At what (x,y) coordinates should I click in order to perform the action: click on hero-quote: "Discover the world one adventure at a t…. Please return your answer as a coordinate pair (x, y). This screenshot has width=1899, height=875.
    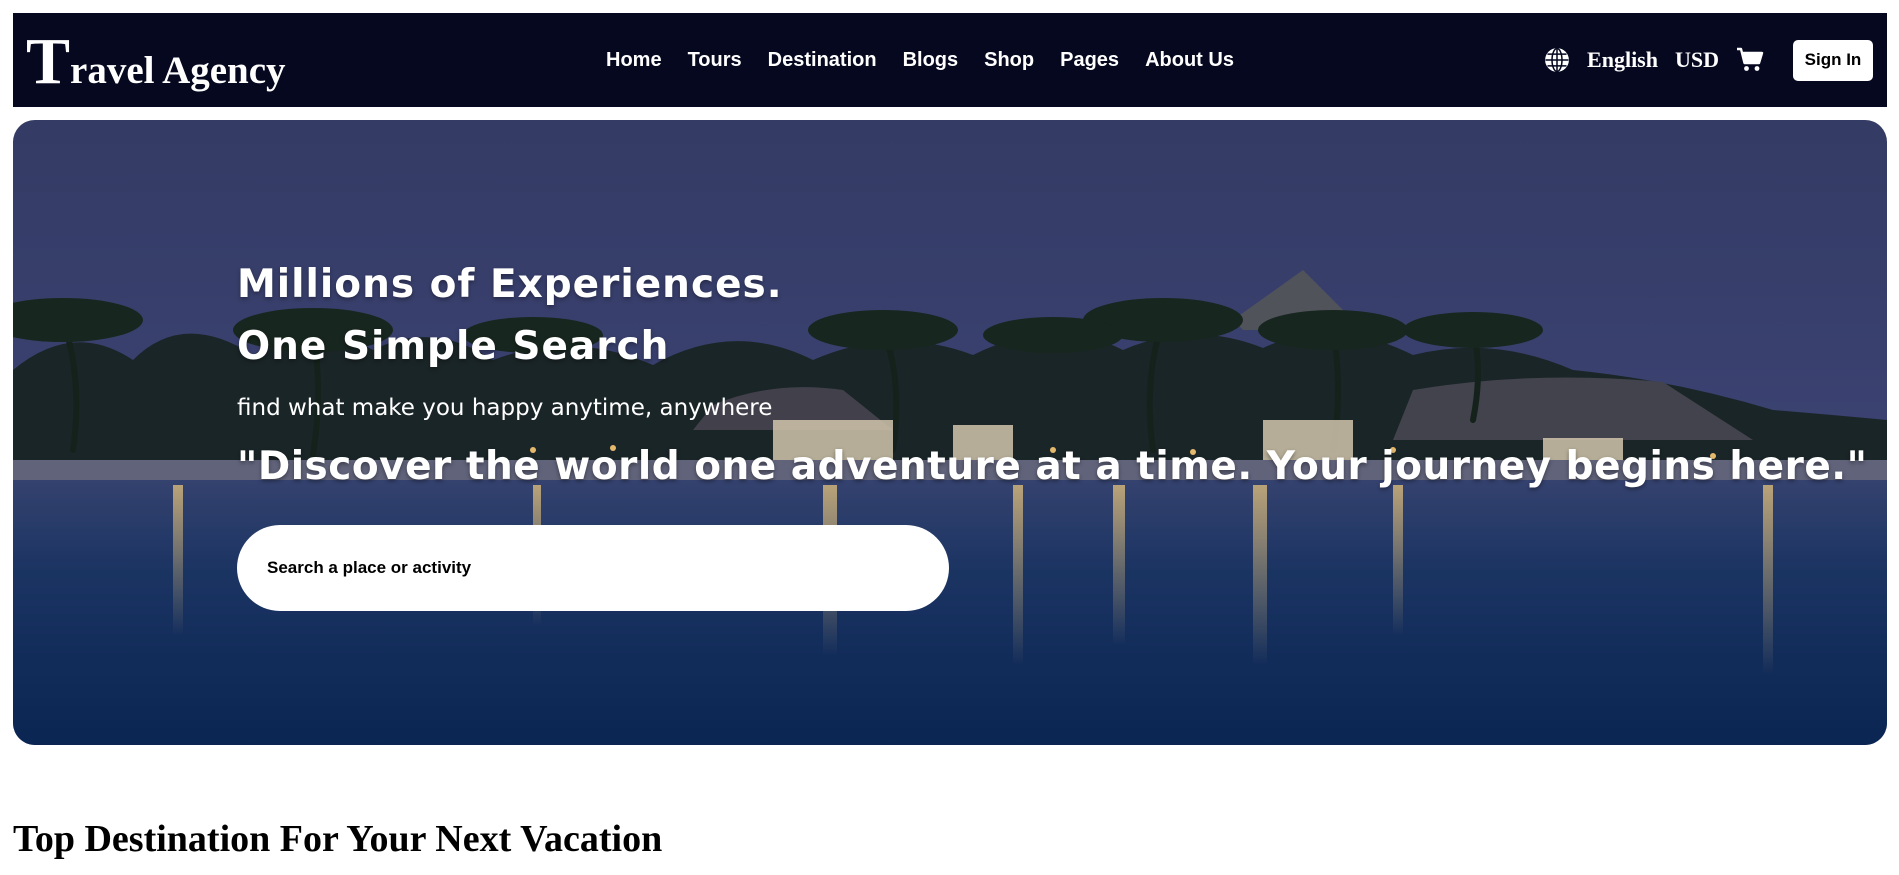
    Looking at the image, I should click on (1052, 466).